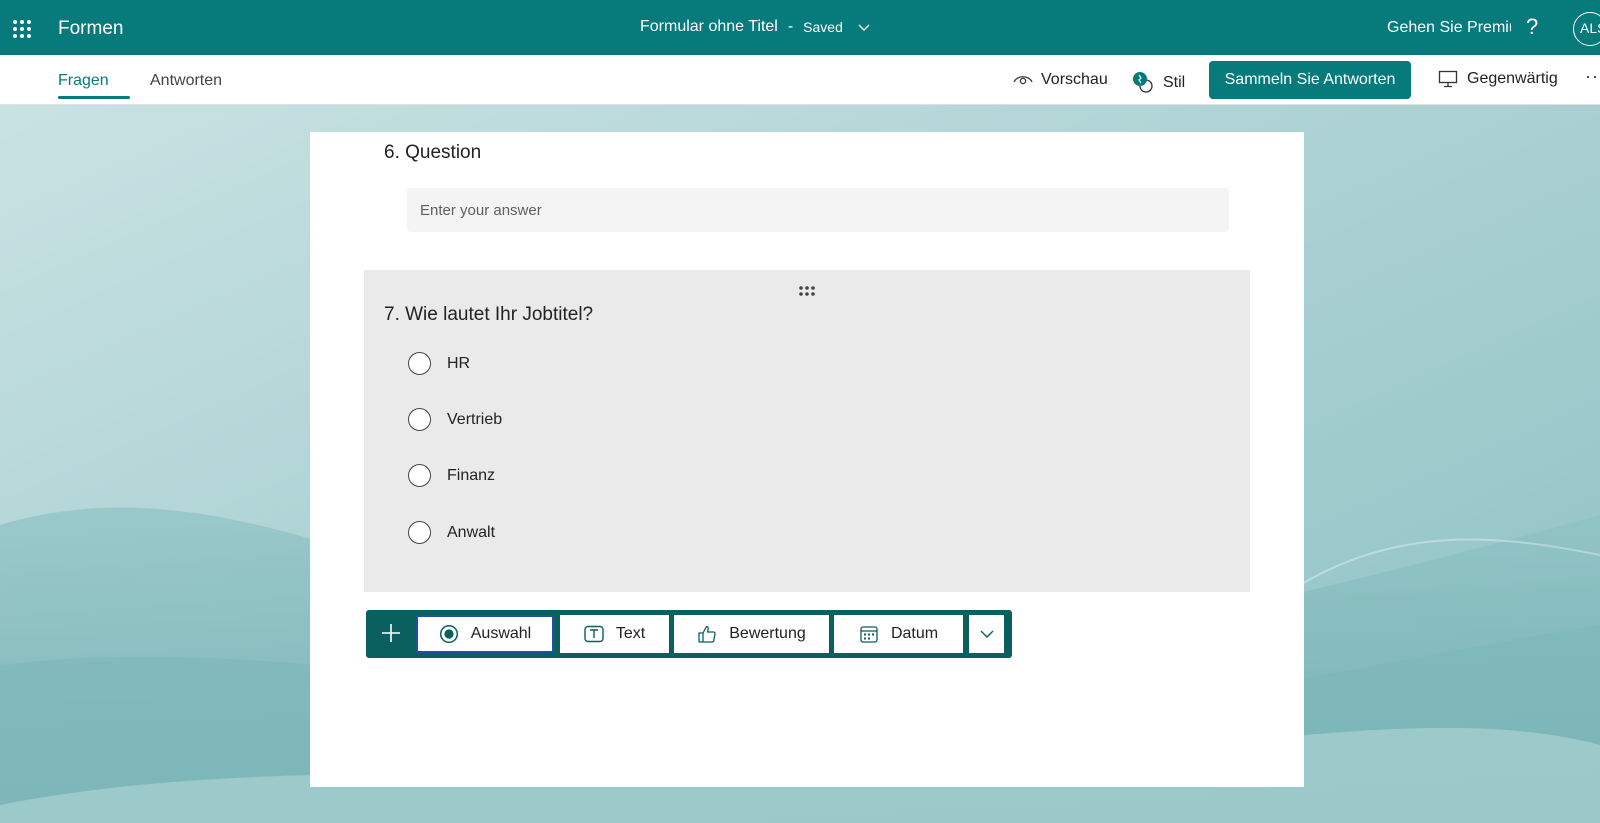  What do you see at coordinates (501, 633) in the screenshot?
I see `choice-label: Auswahl` at bounding box center [501, 633].